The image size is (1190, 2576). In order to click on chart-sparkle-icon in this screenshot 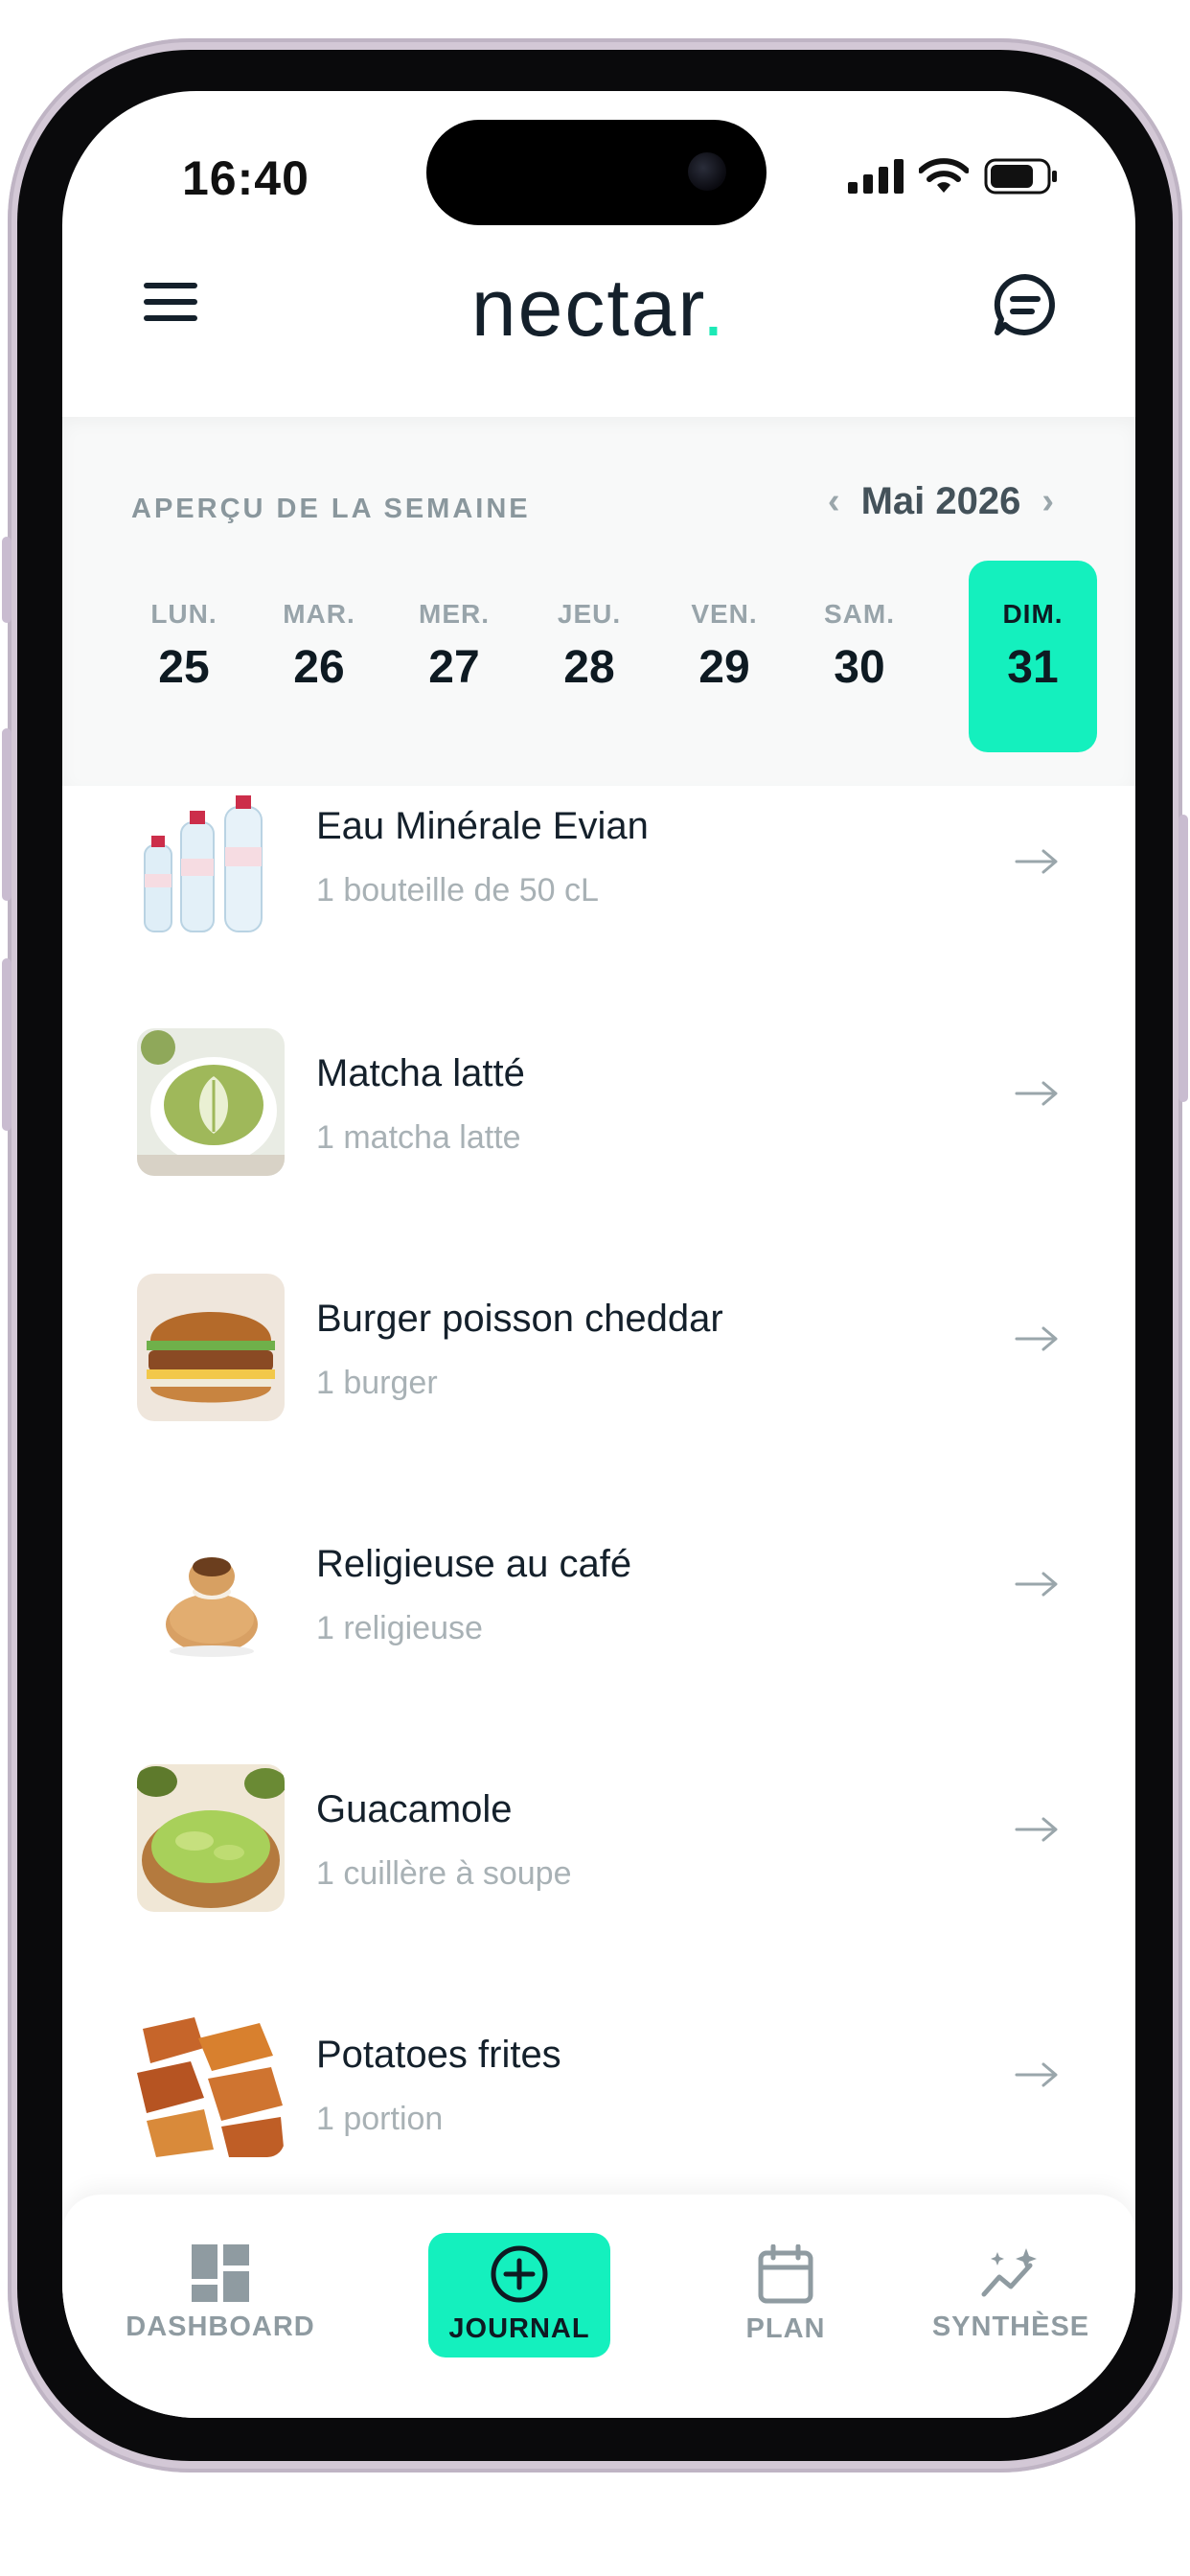, I will do `click(1009, 2272)`.